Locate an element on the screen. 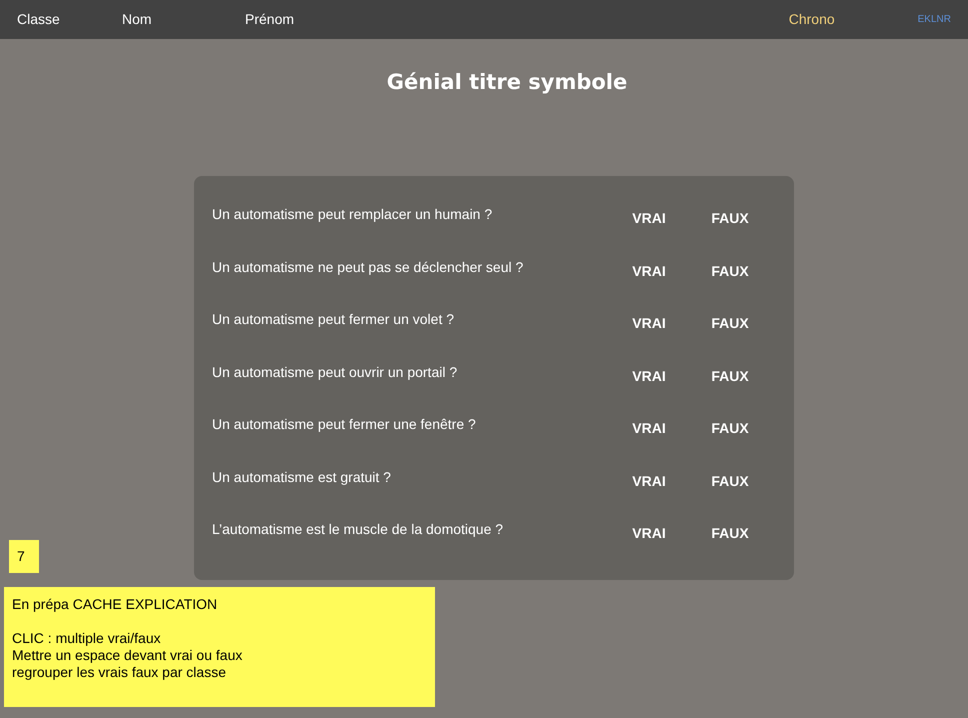  question-text: Un automatisme peut ouvrir un portail ? is located at coordinates (335, 372).